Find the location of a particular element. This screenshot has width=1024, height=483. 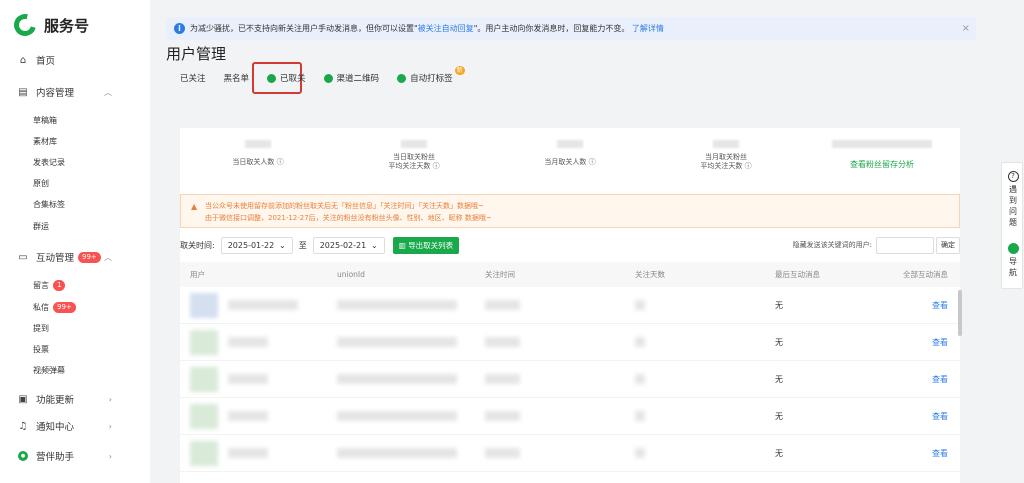

interaction-badge: 99+ is located at coordinates (89, 257).